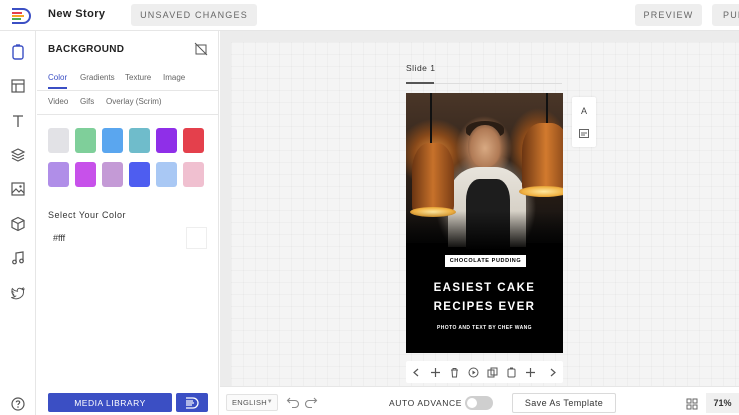  Describe the element at coordinates (485, 261) in the screenshot. I see `slide-tag-label: CHOCOLATE PUDDING` at that location.